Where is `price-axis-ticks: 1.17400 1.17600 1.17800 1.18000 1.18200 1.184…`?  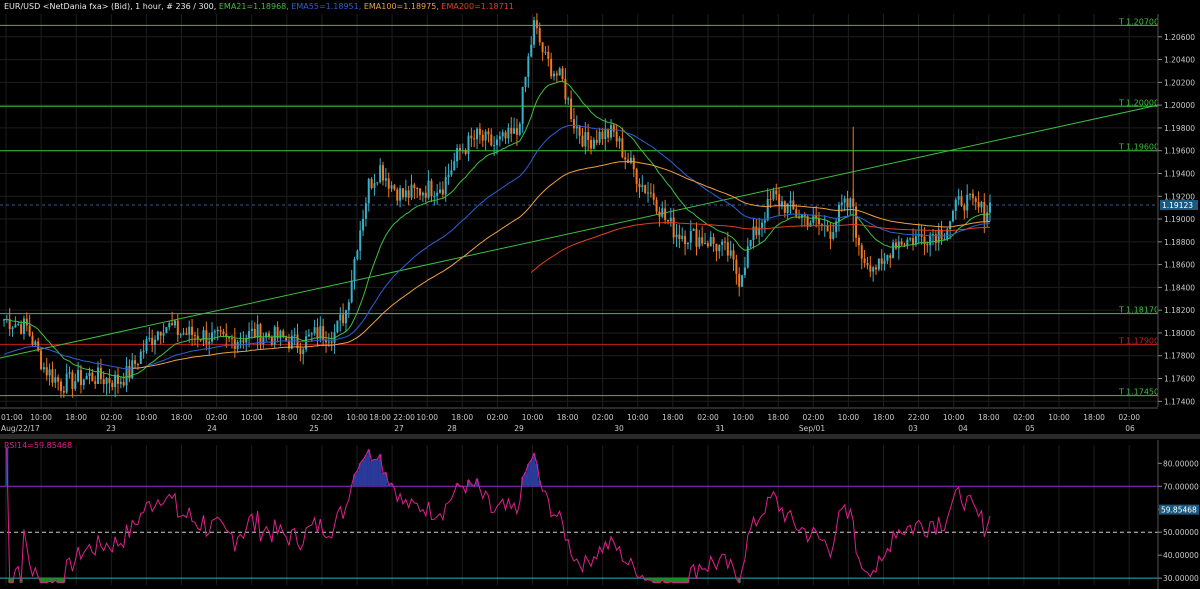 price-axis-ticks: 1.17400 1.17600 1.17800 1.18000 1.18200 1.184… is located at coordinates (1176, 219).